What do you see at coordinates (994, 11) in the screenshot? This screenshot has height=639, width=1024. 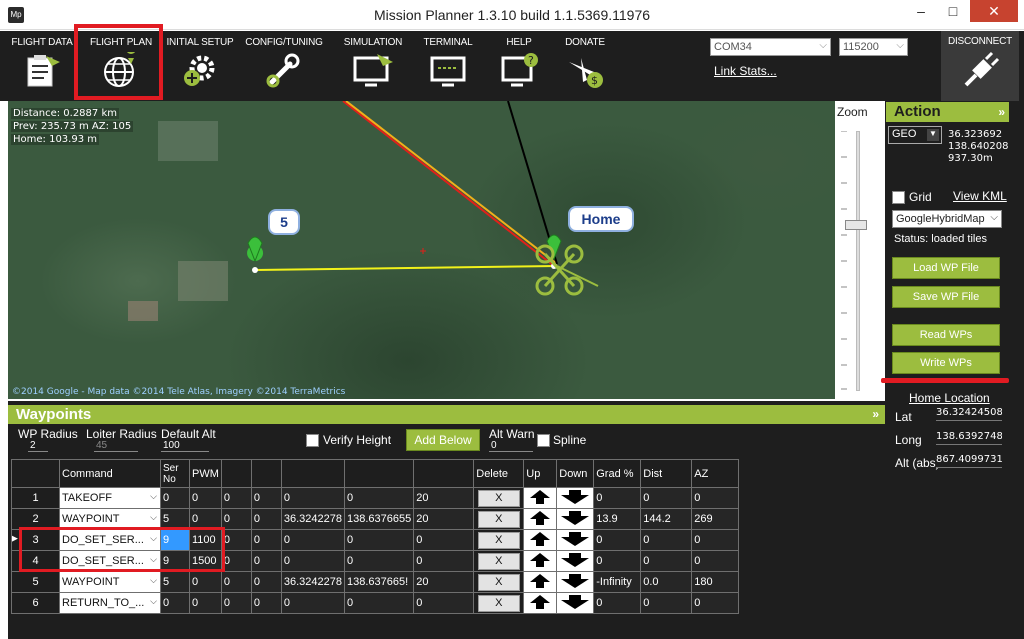 I see `close-button: ✕` at bounding box center [994, 11].